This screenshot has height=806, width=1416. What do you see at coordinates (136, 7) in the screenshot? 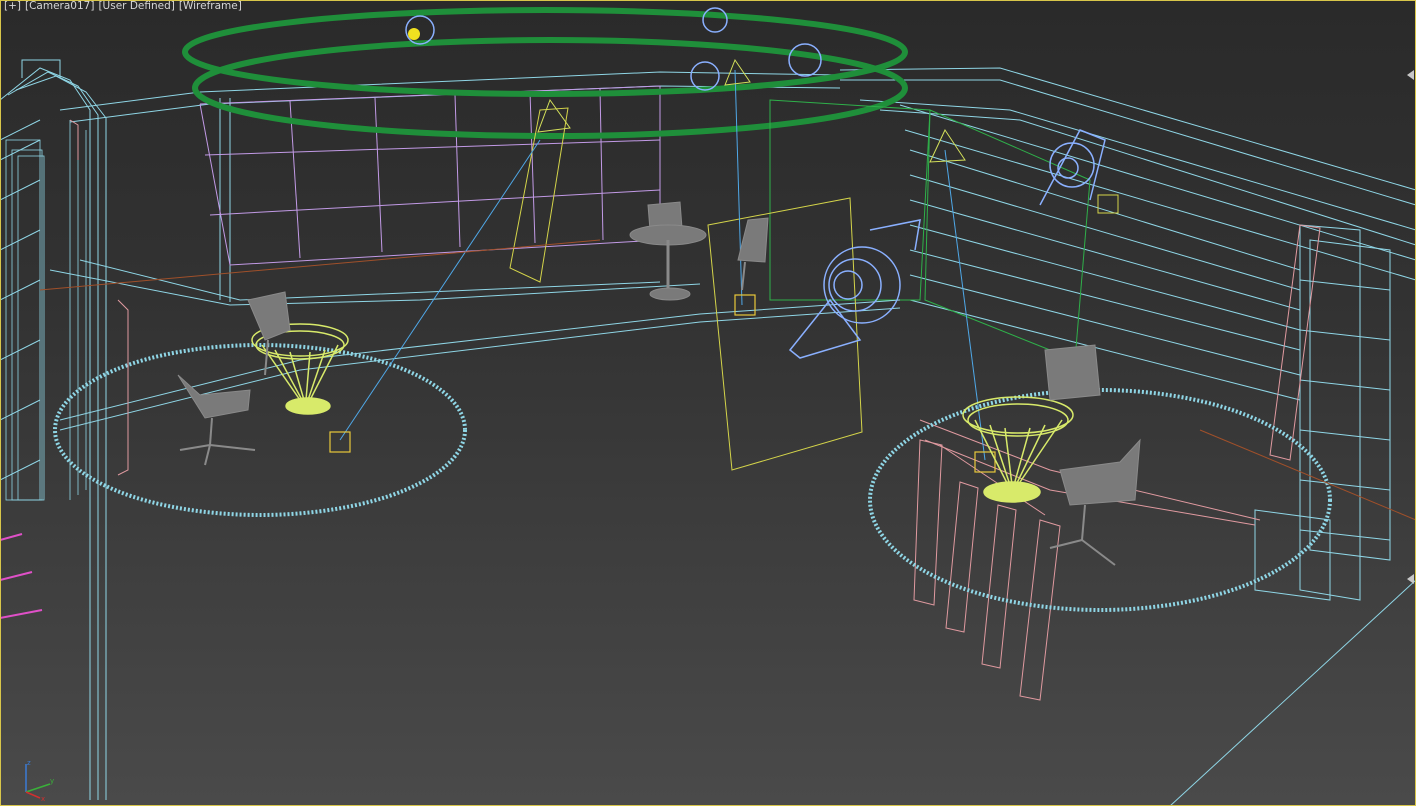
I see `viewport-shading-preset-menu: [User Defined]` at bounding box center [136, 7].